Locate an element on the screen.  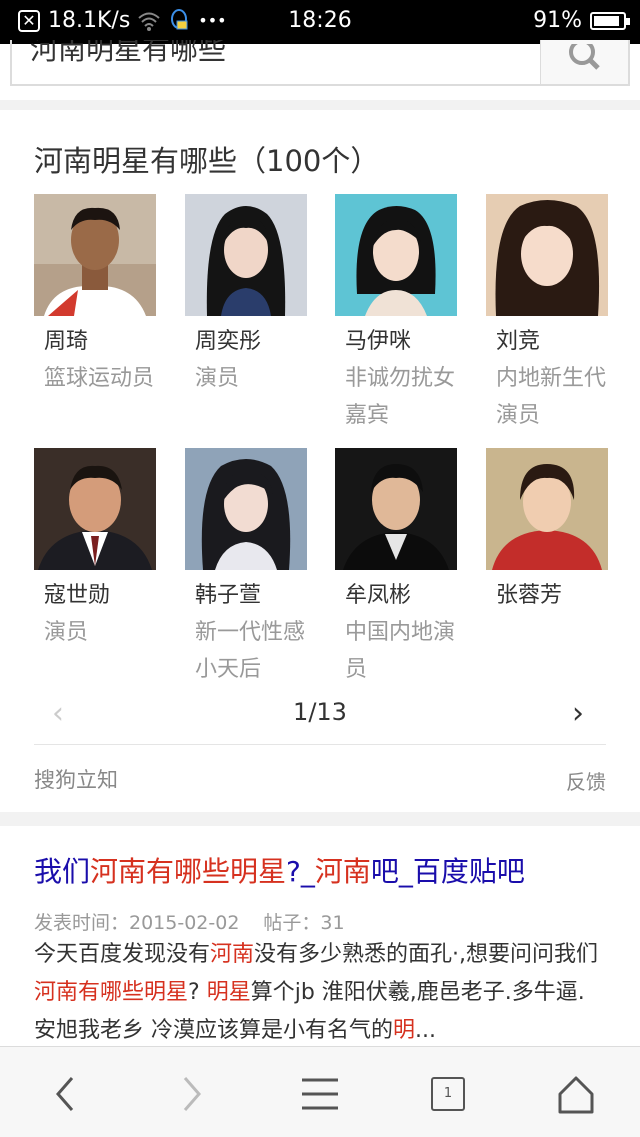
person-card: 周琦 篮球运动员 is located at coordinates (95, 295).